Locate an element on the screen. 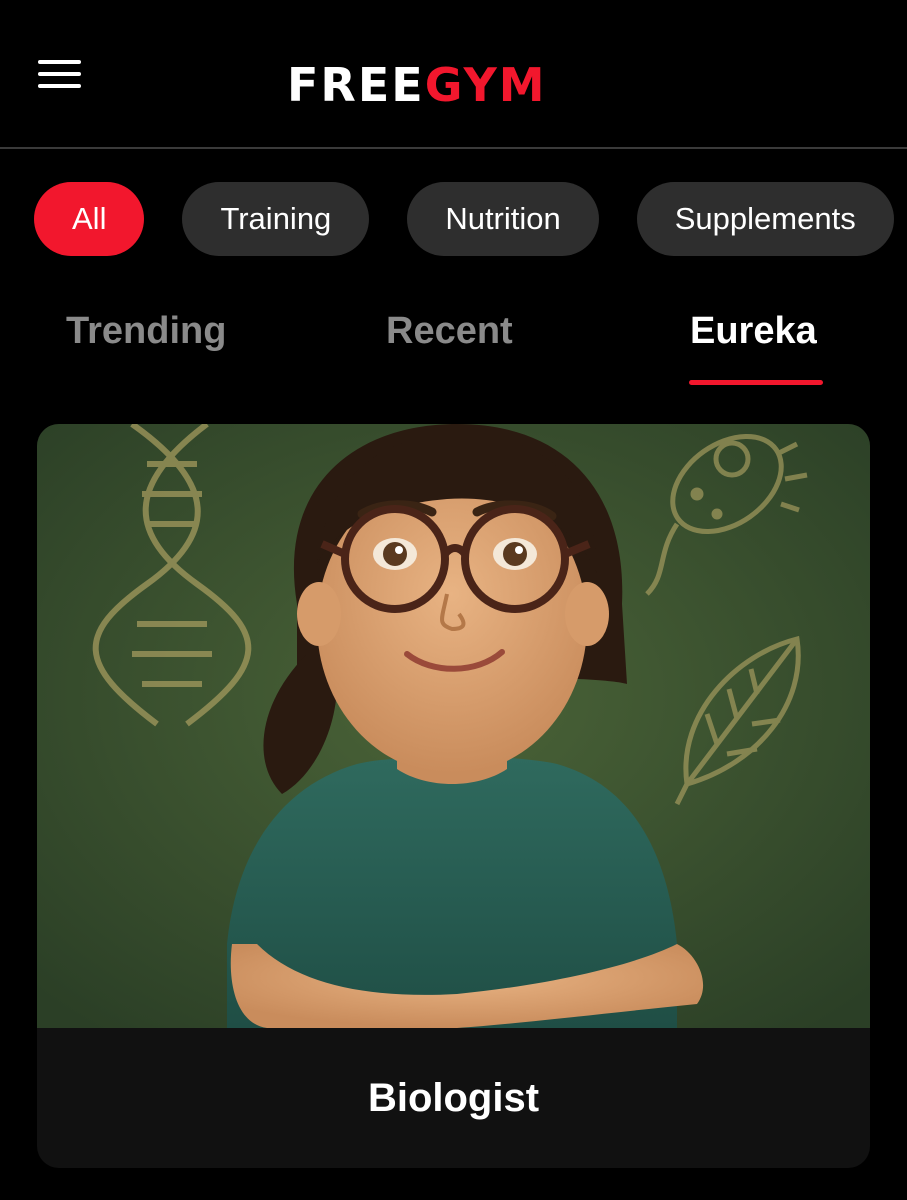  ear-right is located at coordinates (587, 614).